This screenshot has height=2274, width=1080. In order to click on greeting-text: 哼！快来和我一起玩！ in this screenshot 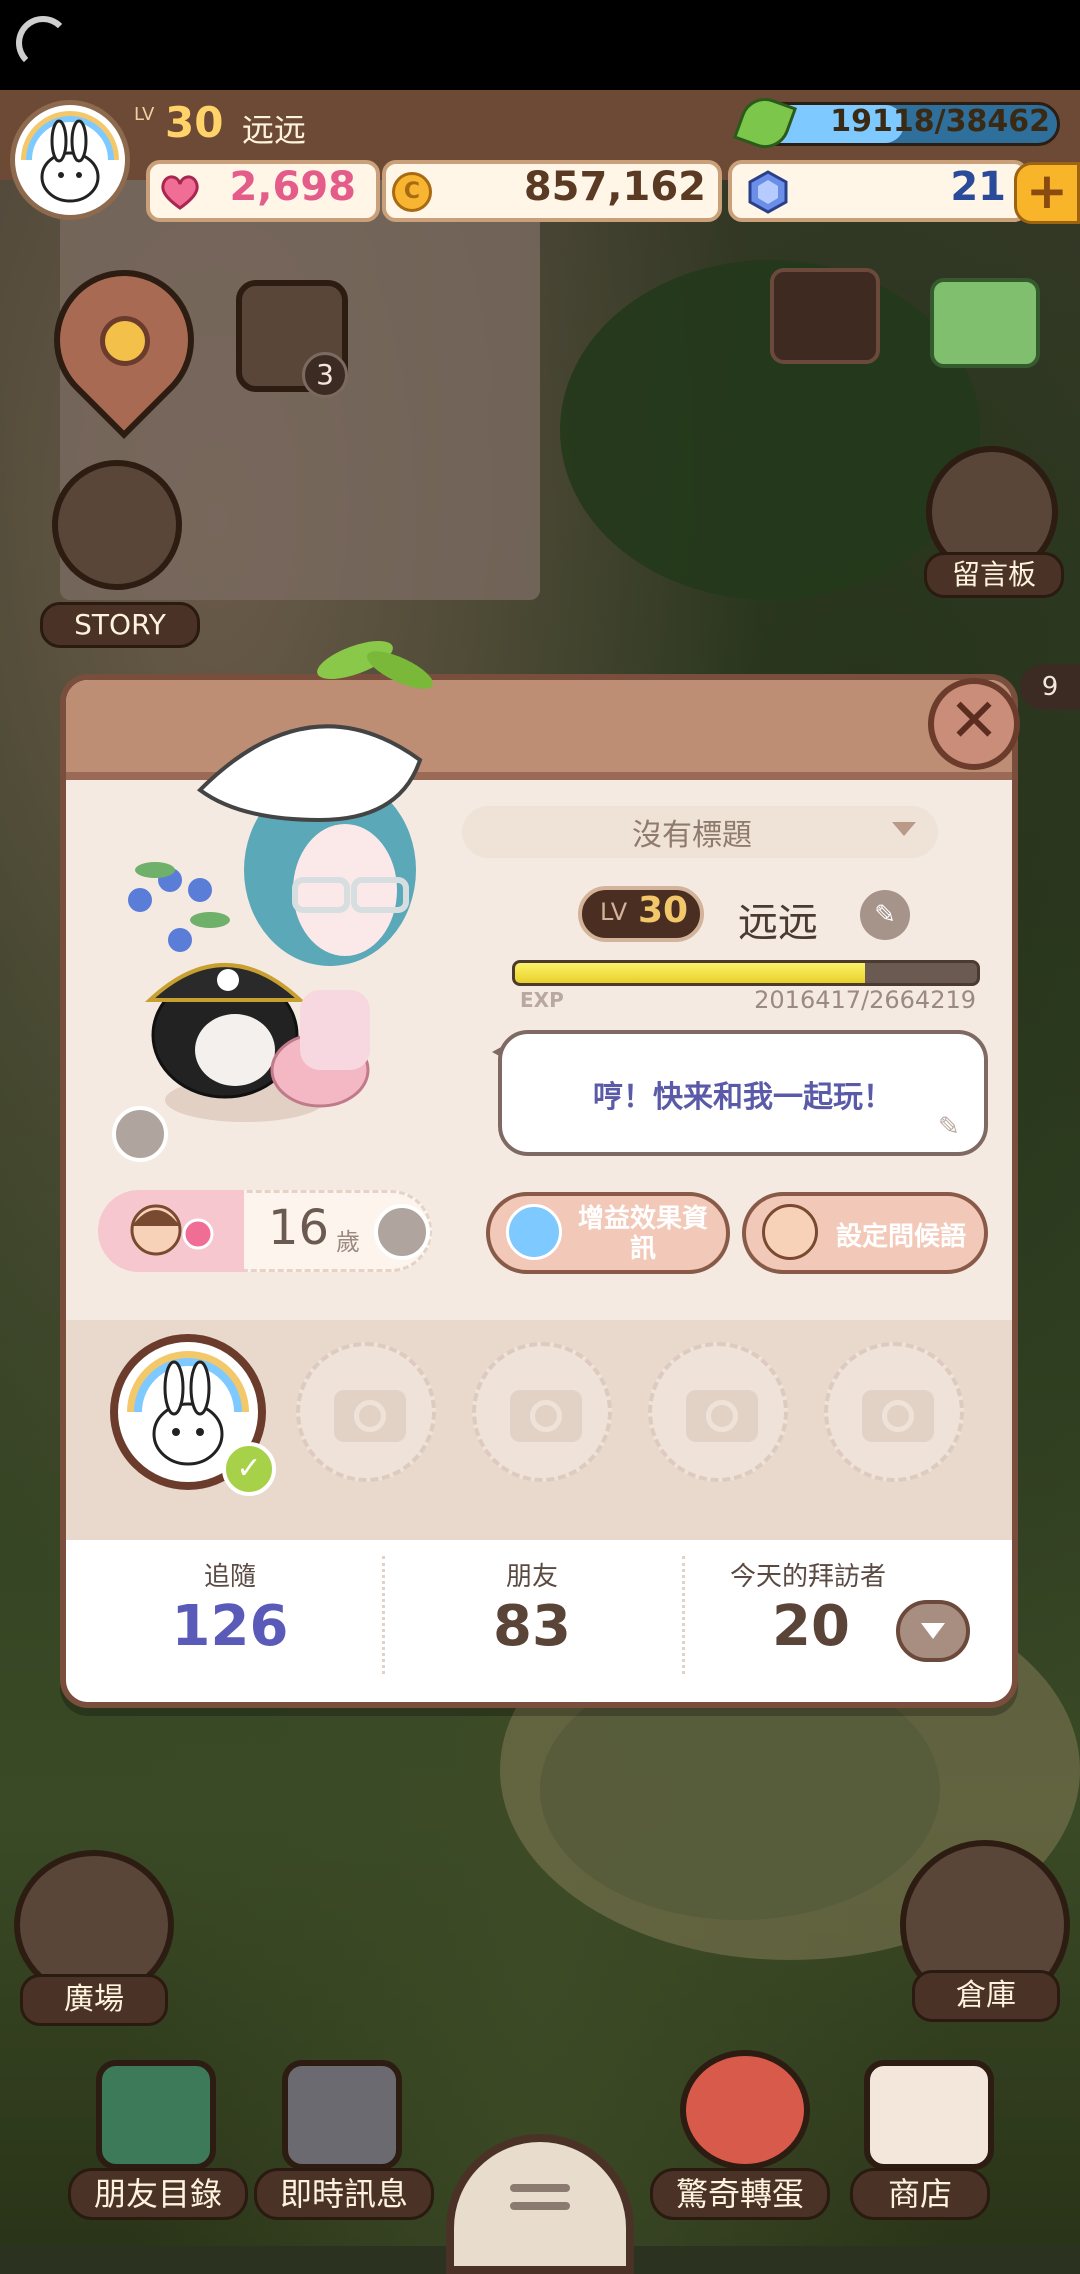, I will do `click(743, 1097)`.